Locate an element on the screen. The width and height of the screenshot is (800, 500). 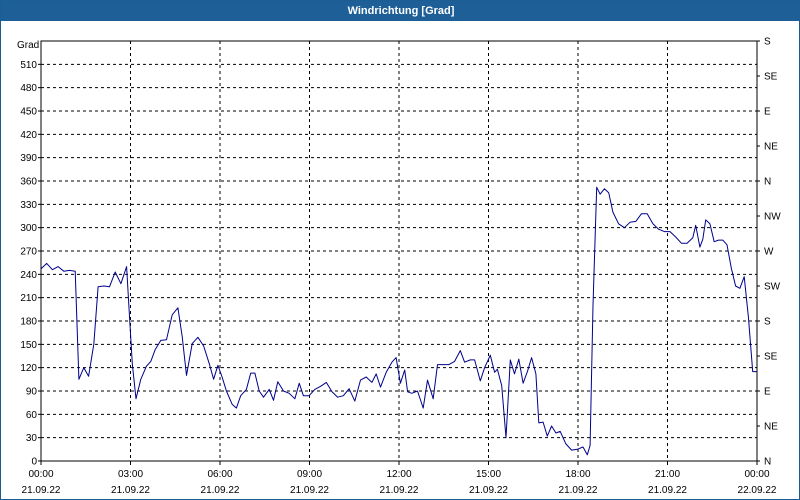
y-tick-label: 450 is located at coordinates (28, 112).